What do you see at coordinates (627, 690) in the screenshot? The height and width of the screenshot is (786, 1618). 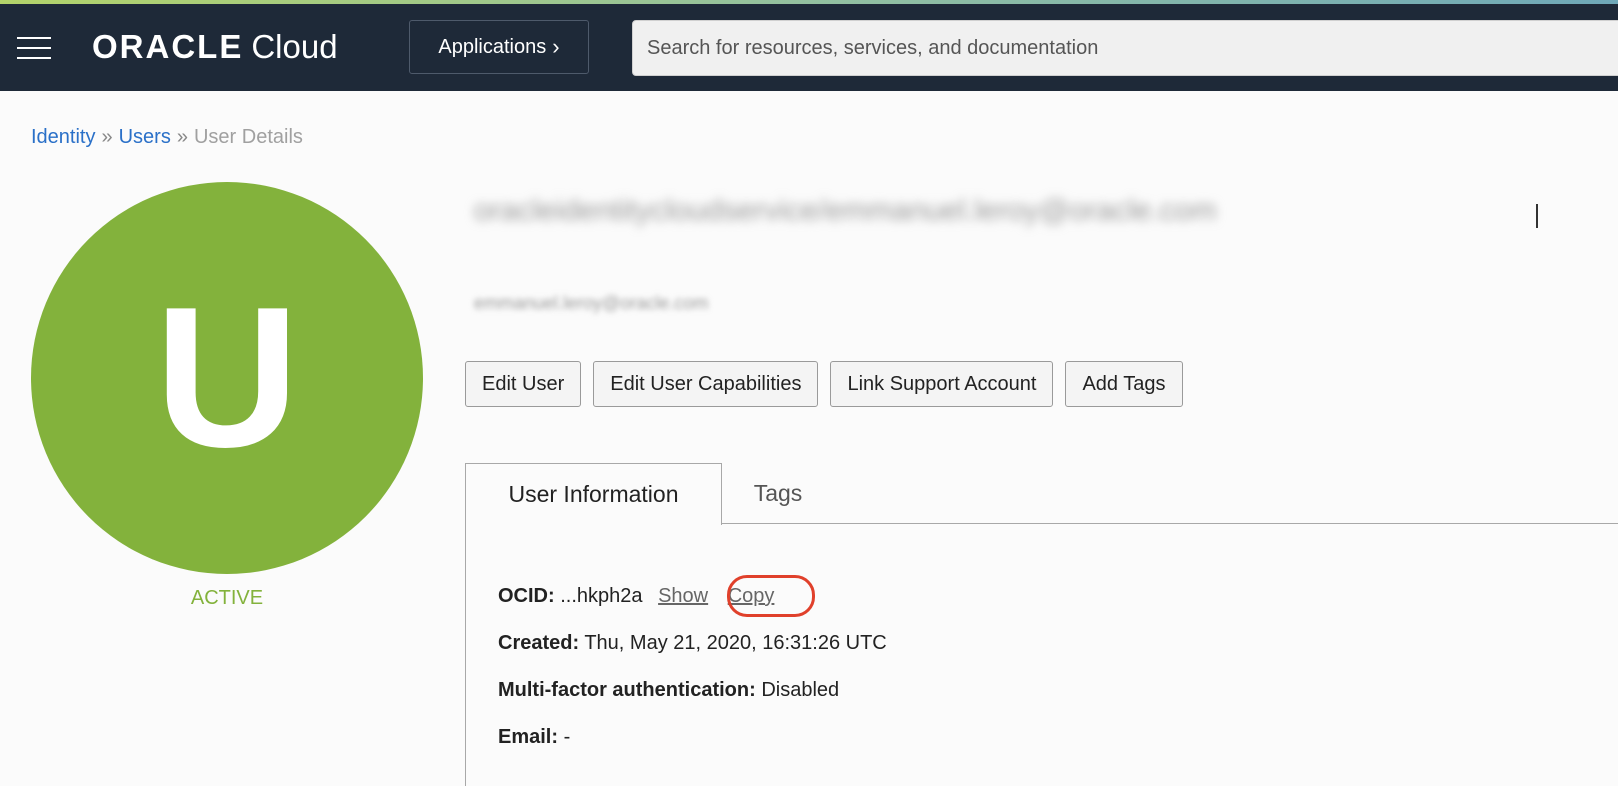 I see `mfa-label: Multi-factor authentication:` at bounding box center [627, 690].